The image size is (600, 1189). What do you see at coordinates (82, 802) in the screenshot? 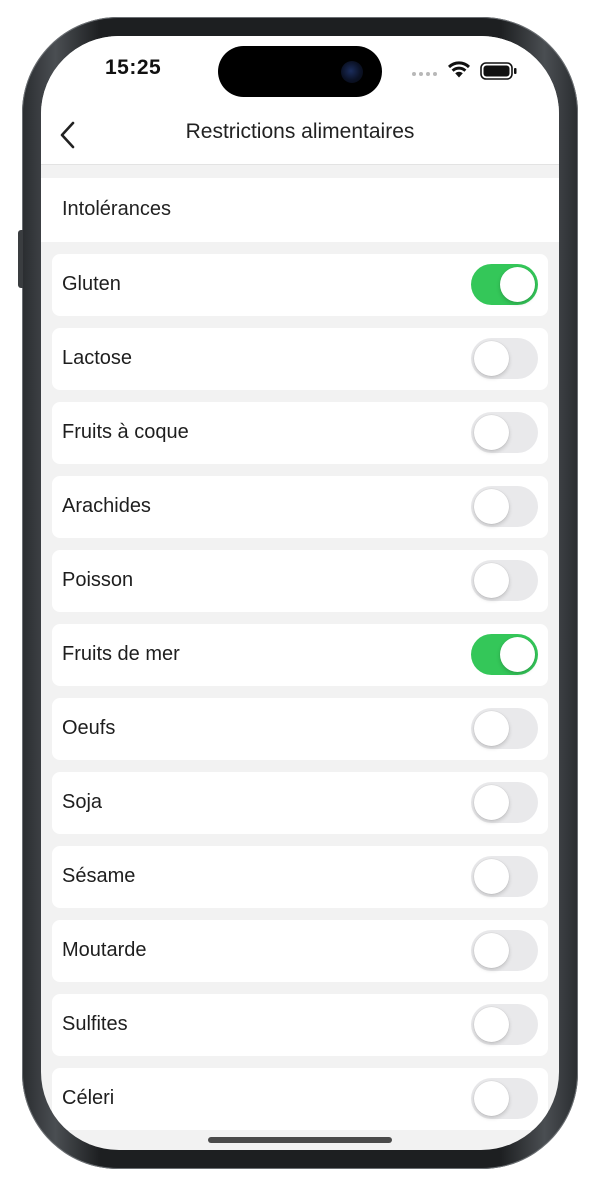
I see `list-item-label: Soja` at bounding box center [82, 802].